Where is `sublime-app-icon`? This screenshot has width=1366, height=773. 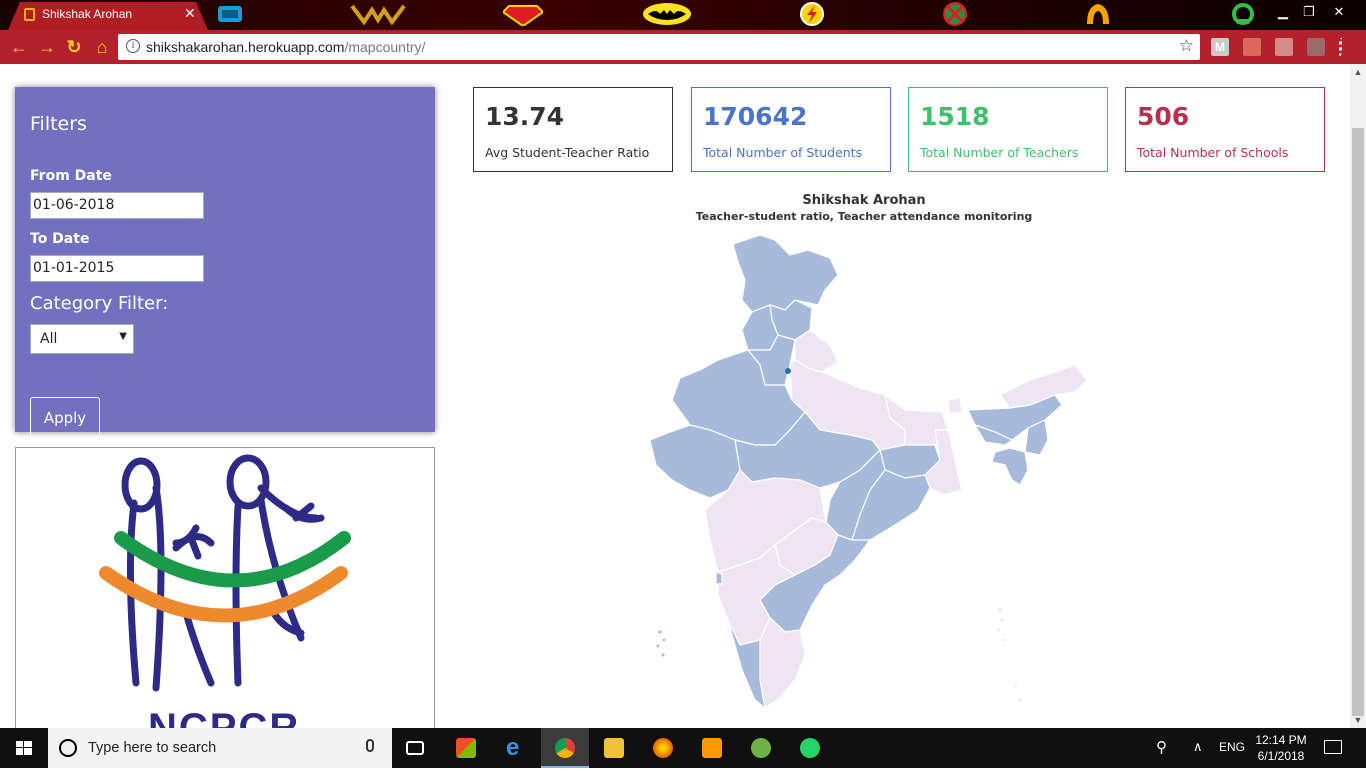
sublime-app-icon is located at coordinates (712, 748).